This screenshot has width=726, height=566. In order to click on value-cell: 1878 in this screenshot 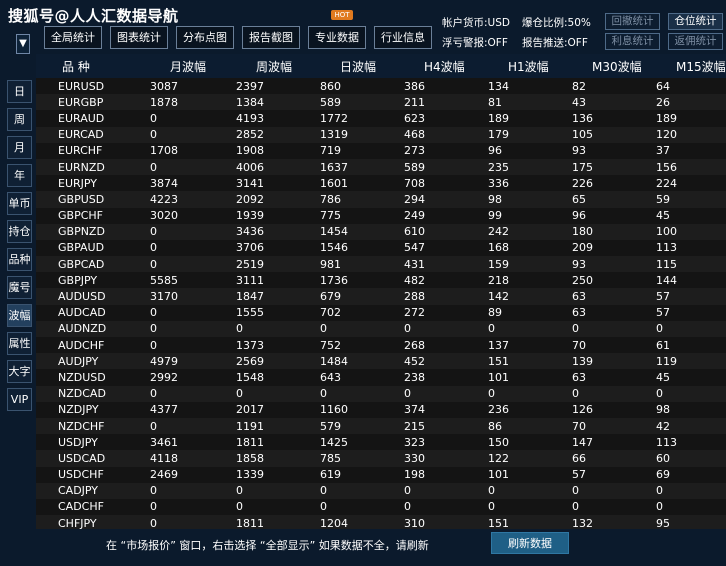, I will do `click(164, 102)`.